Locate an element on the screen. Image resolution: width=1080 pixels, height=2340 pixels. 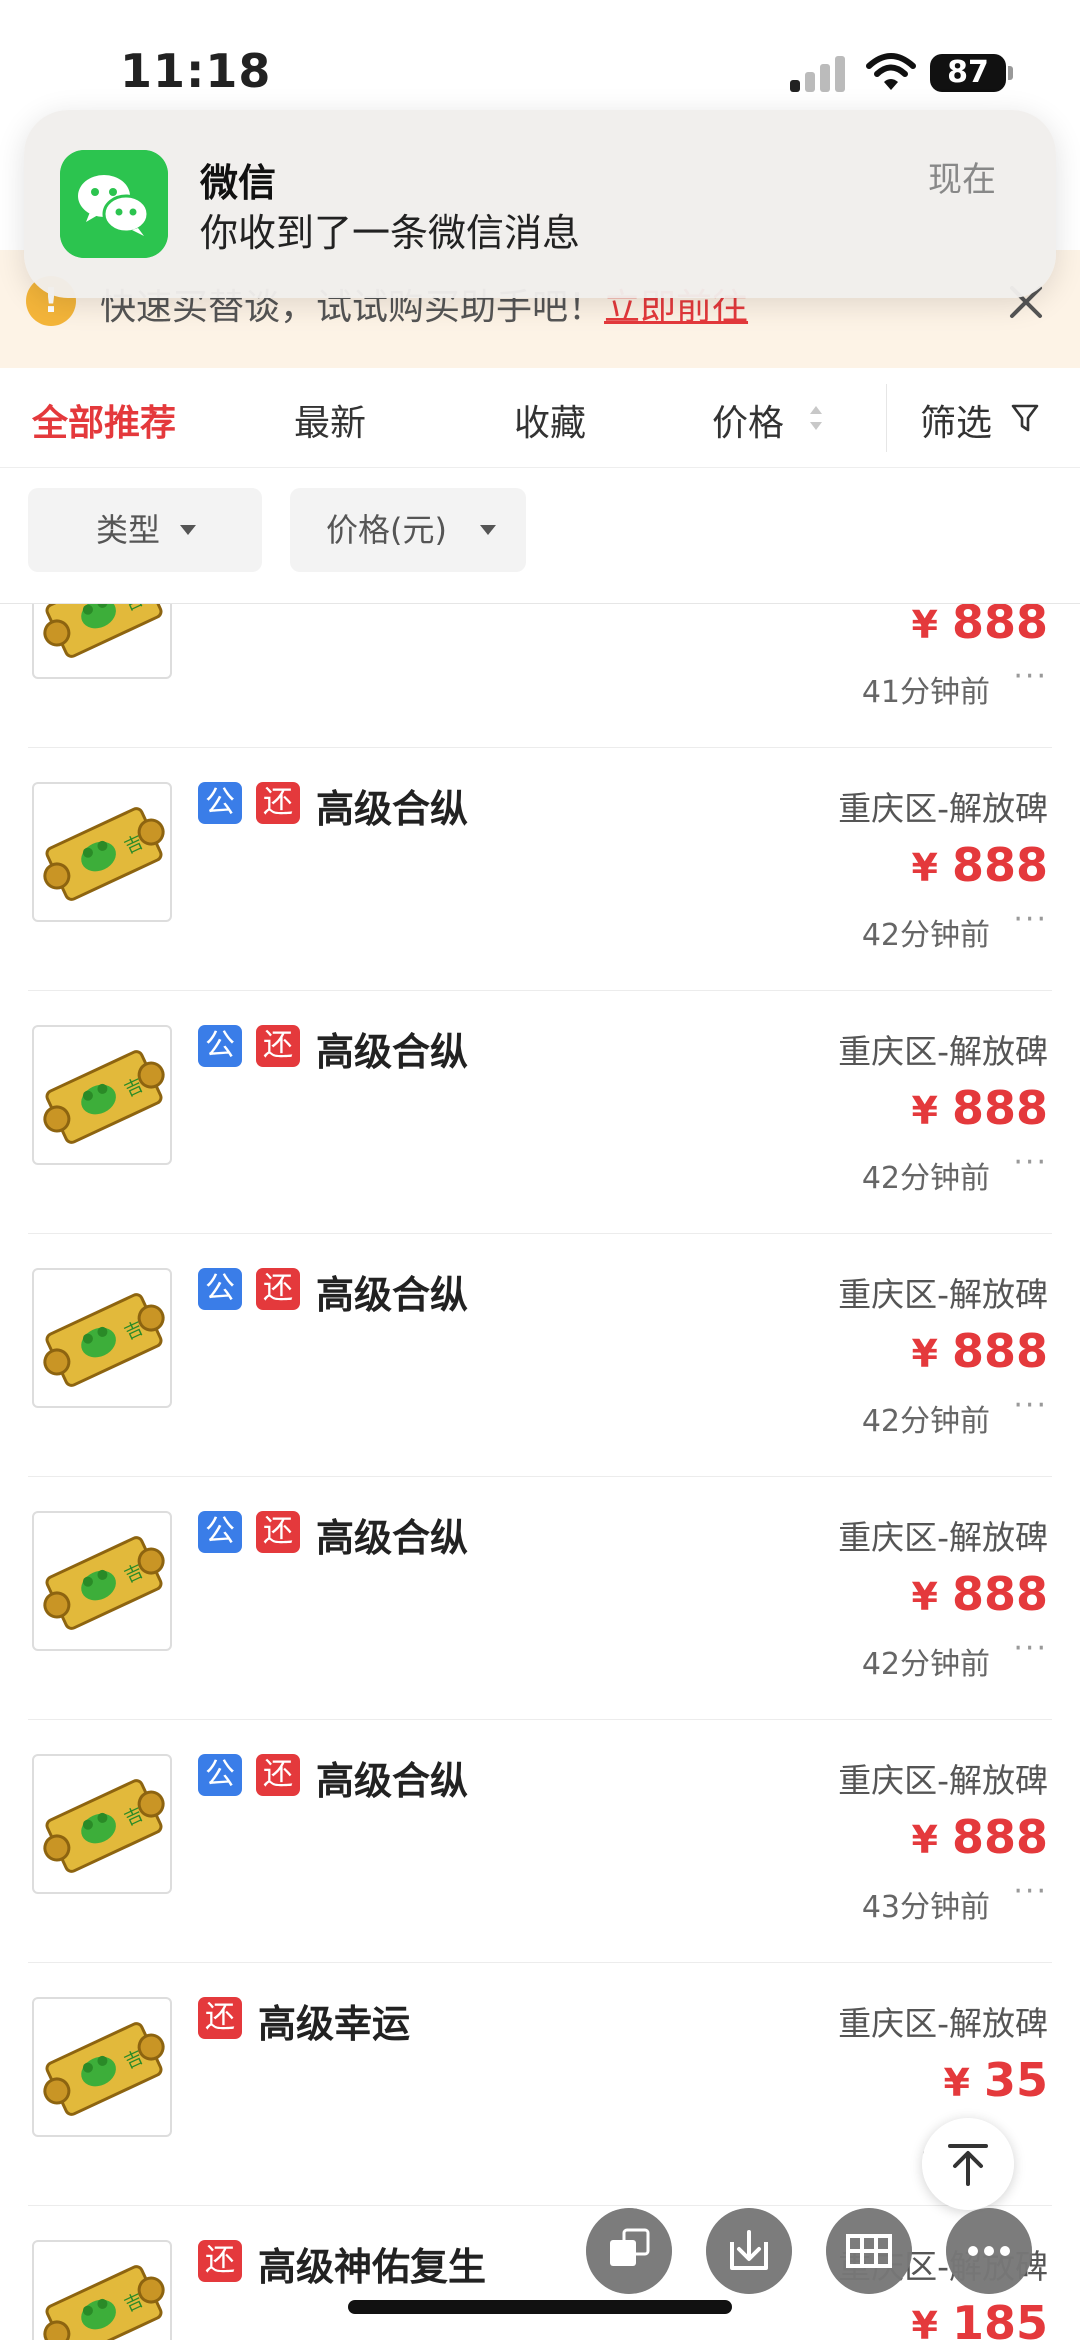
wechat-icon is located at coordinates (114, 204).